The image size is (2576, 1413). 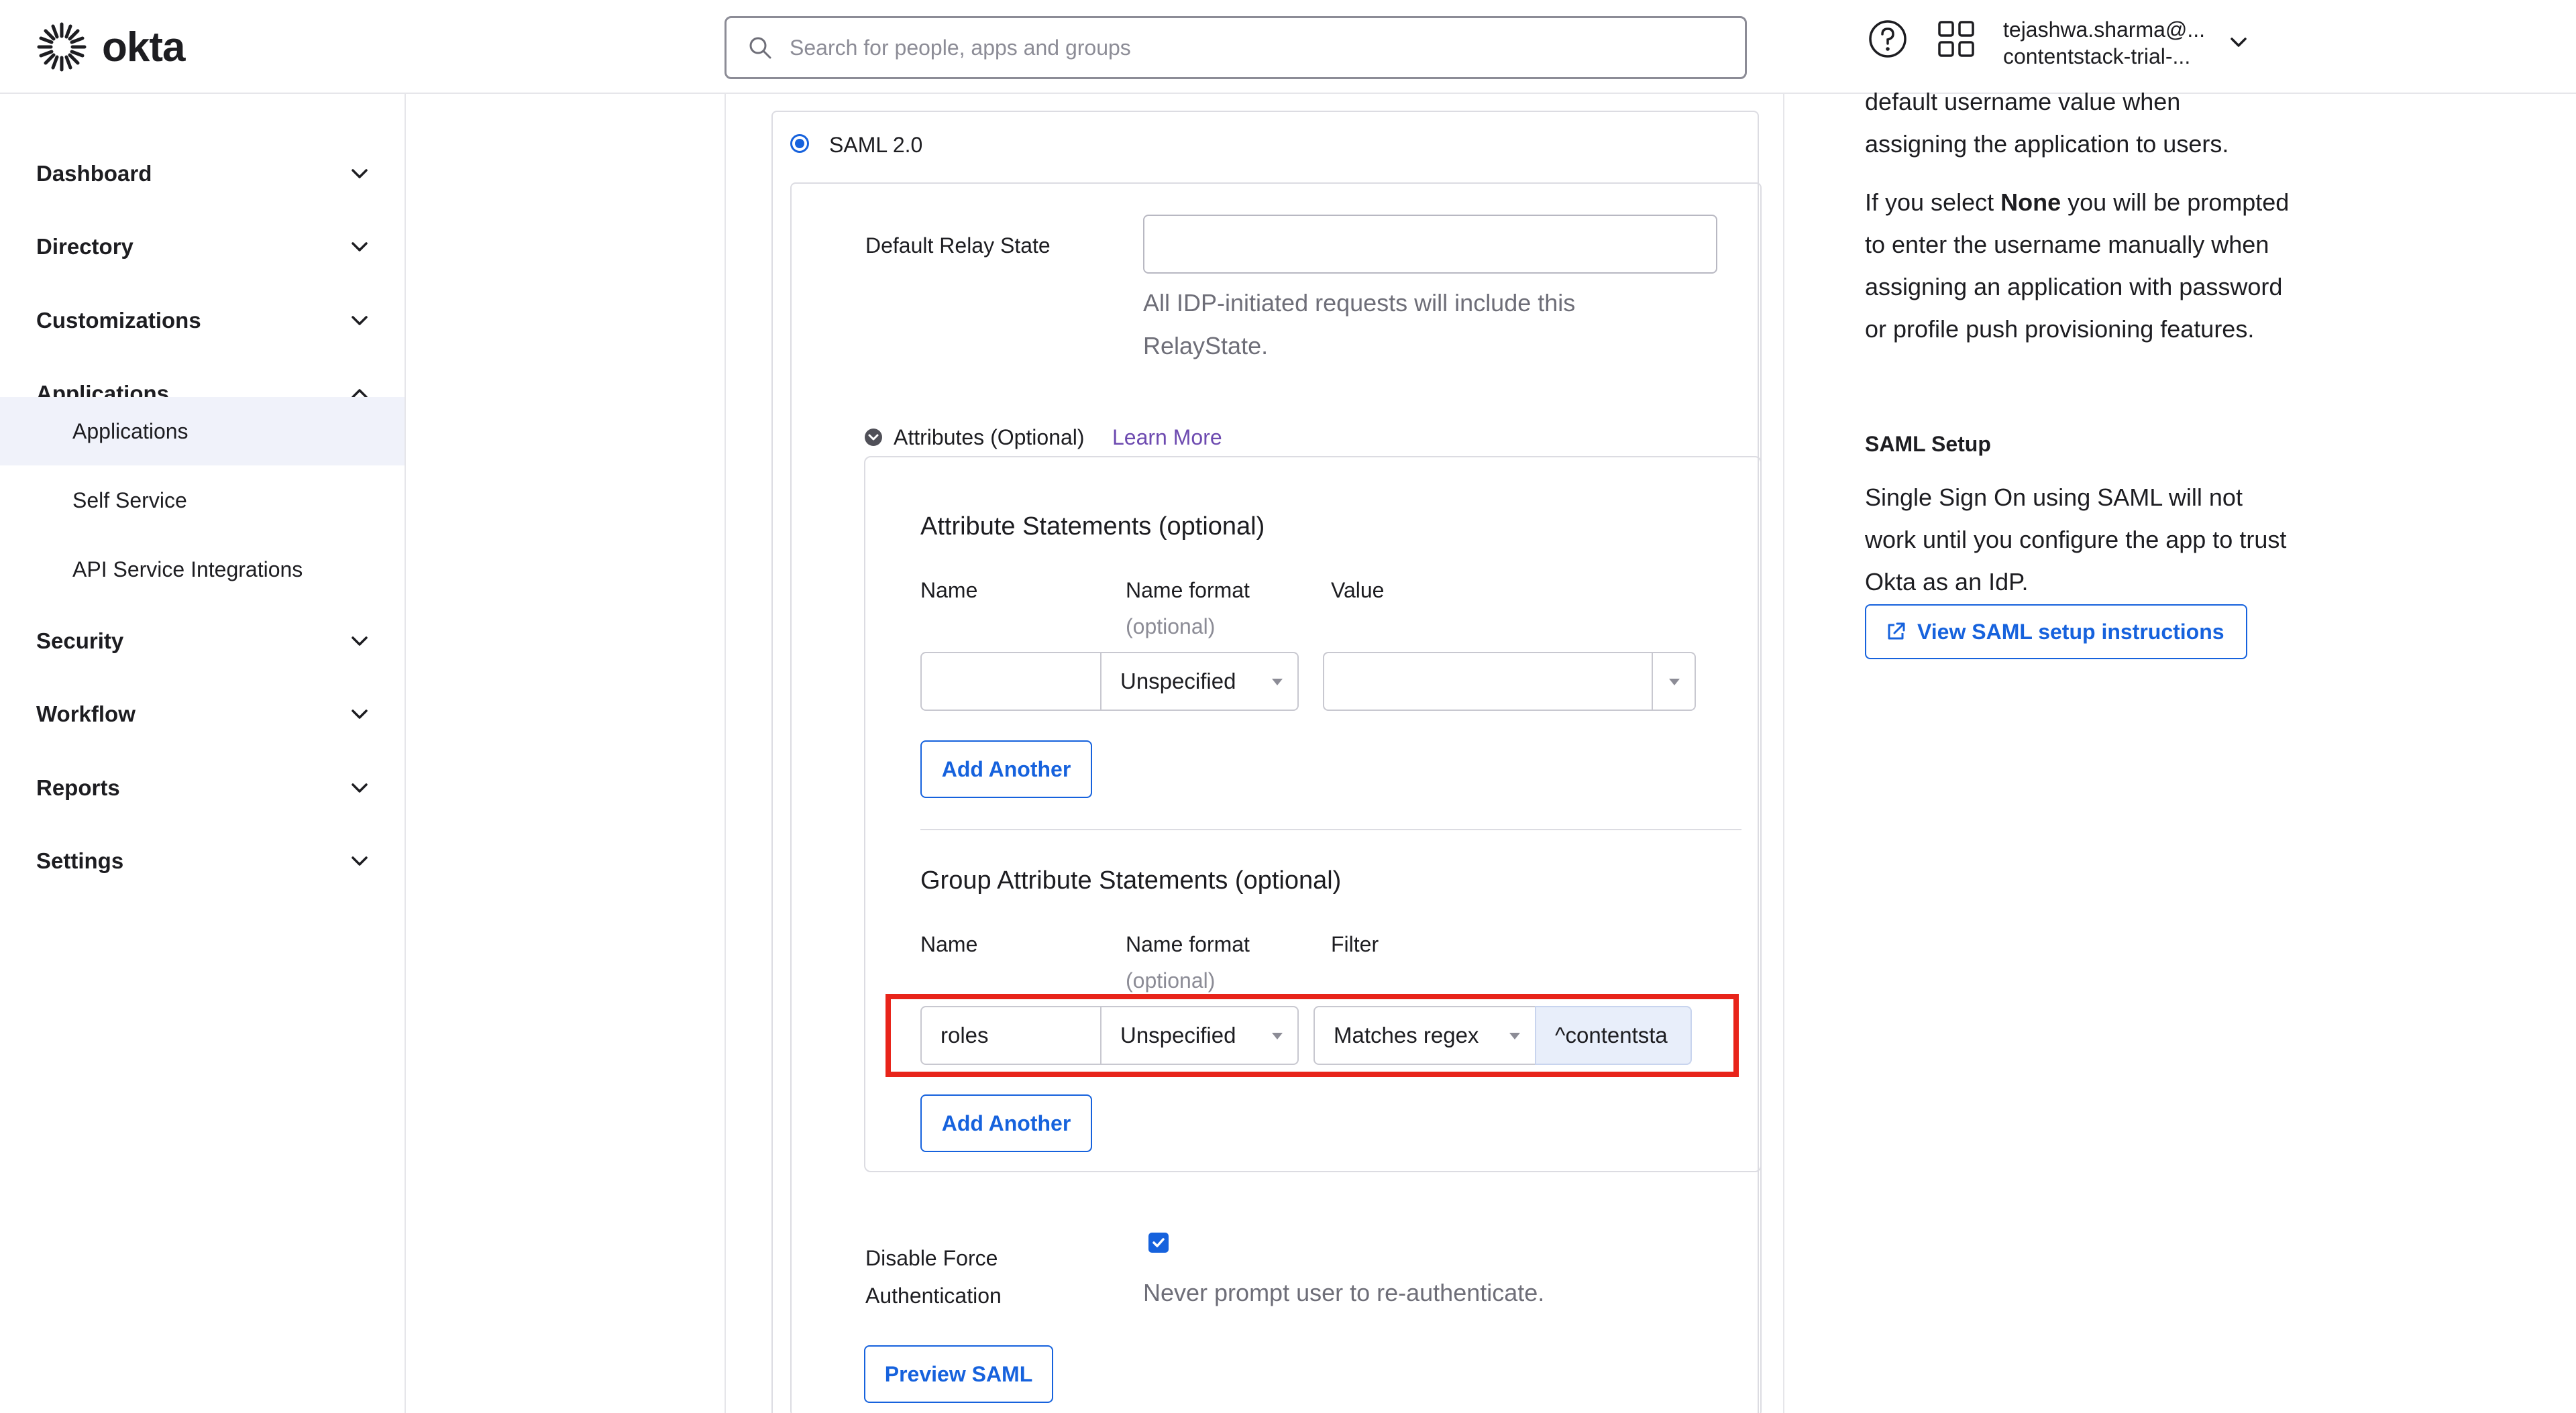 What do you see at coordinates (989, 437) in the screenshot?
I see `attributes-label: Attributes (Optional)` at bounding box center [989, 437].